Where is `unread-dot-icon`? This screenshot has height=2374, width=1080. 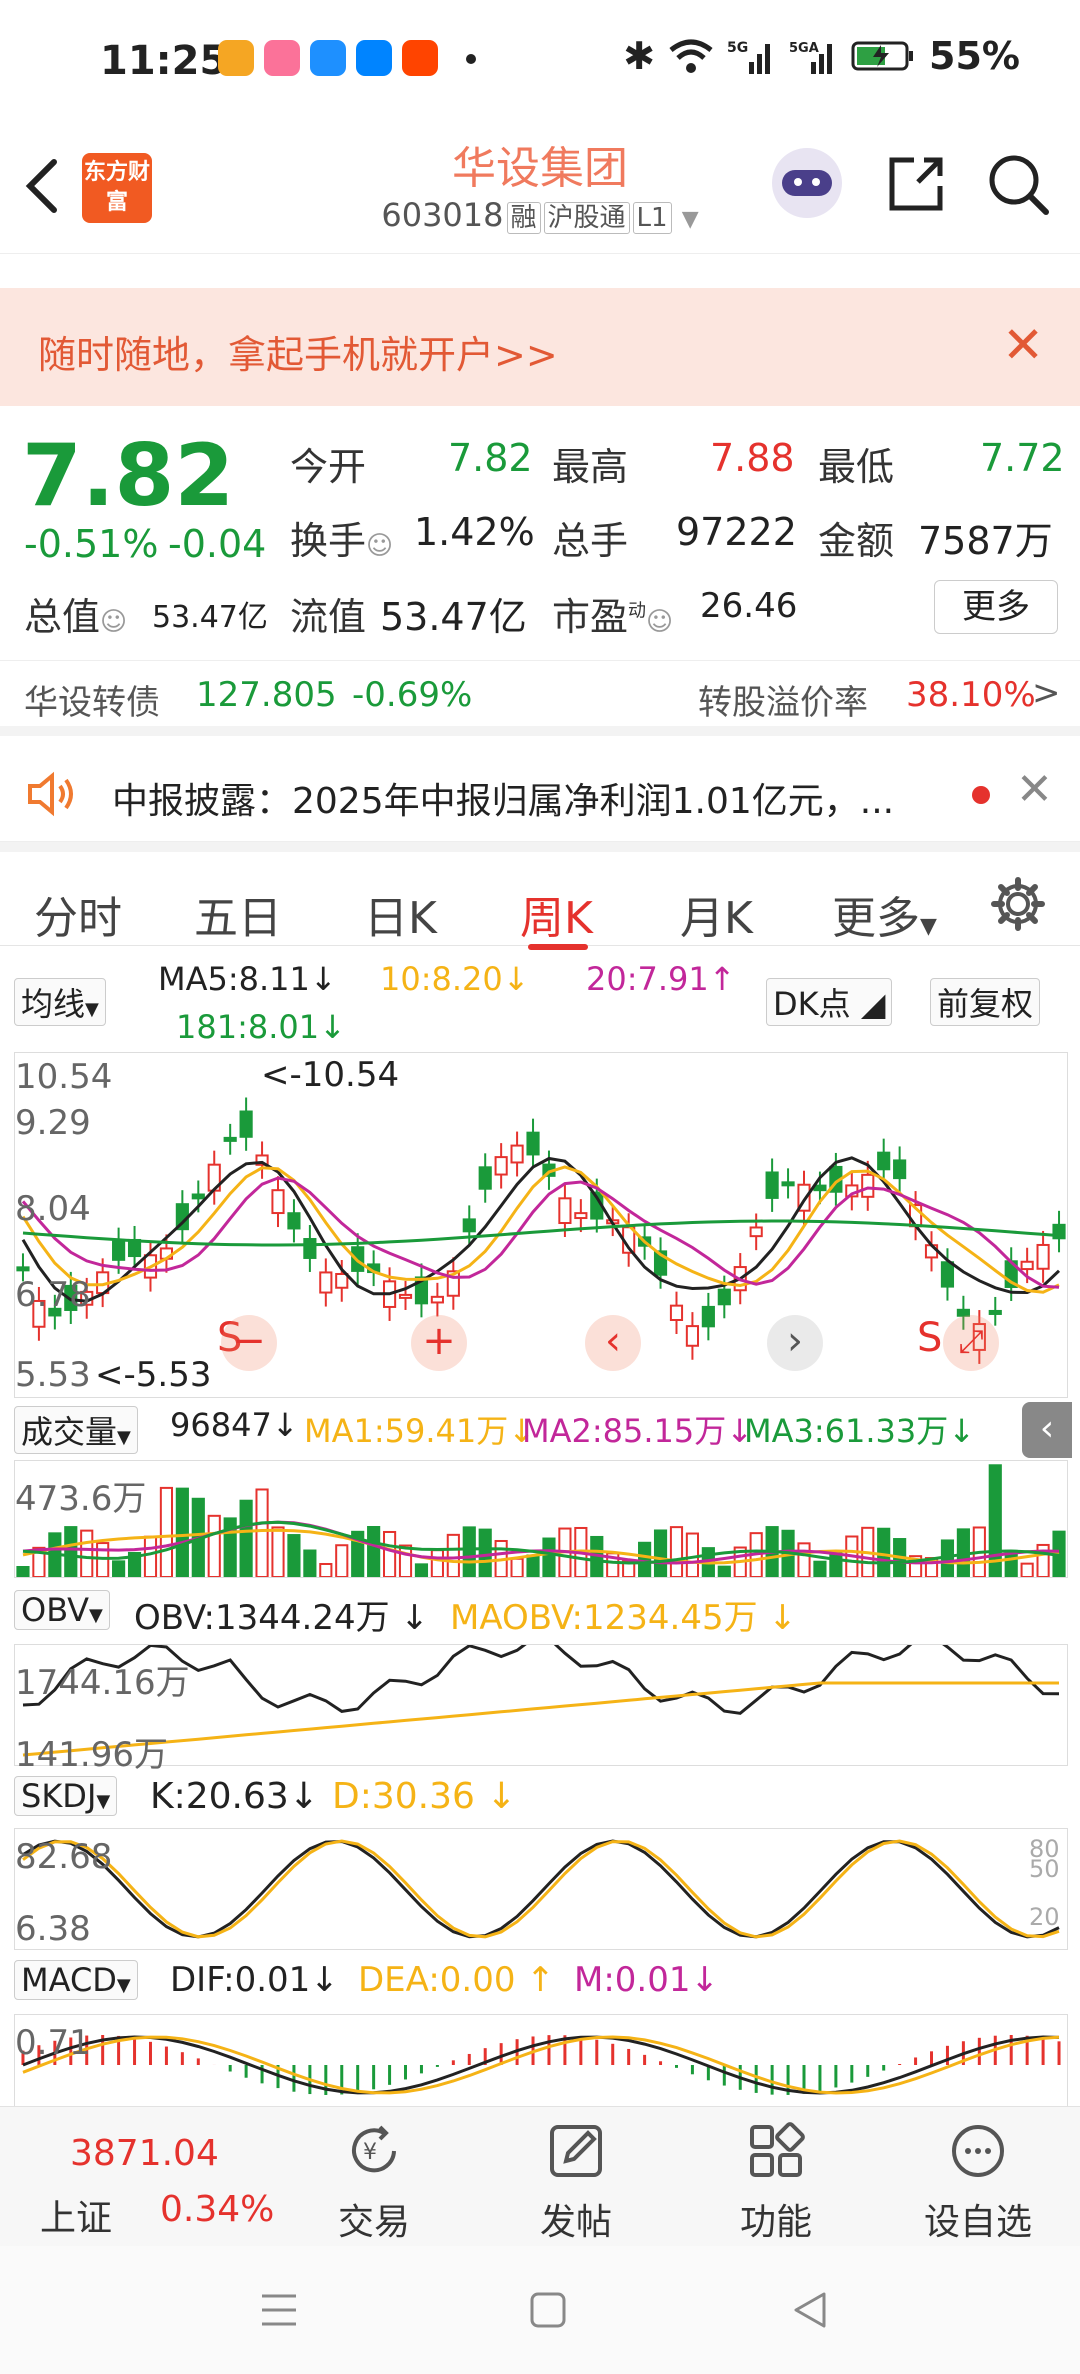 unread-dot-icon is located at coordinates (981, 795).